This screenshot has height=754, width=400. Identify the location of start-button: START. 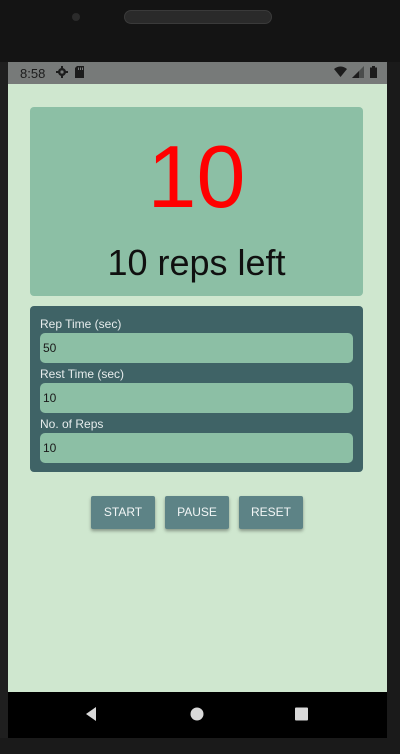
(123, 512).